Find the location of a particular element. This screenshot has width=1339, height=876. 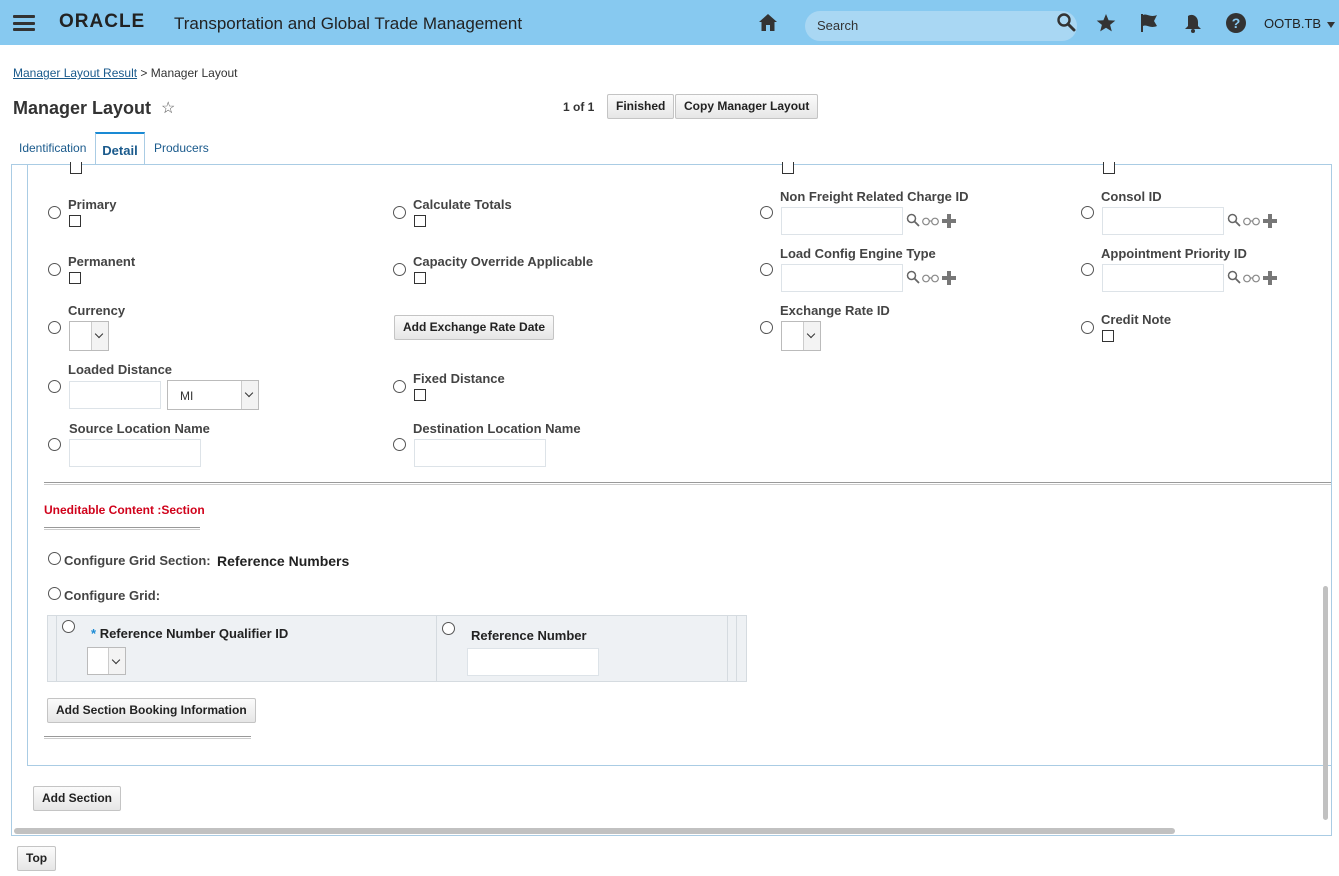

consol-id-input is located at coordinates (1163, 221).